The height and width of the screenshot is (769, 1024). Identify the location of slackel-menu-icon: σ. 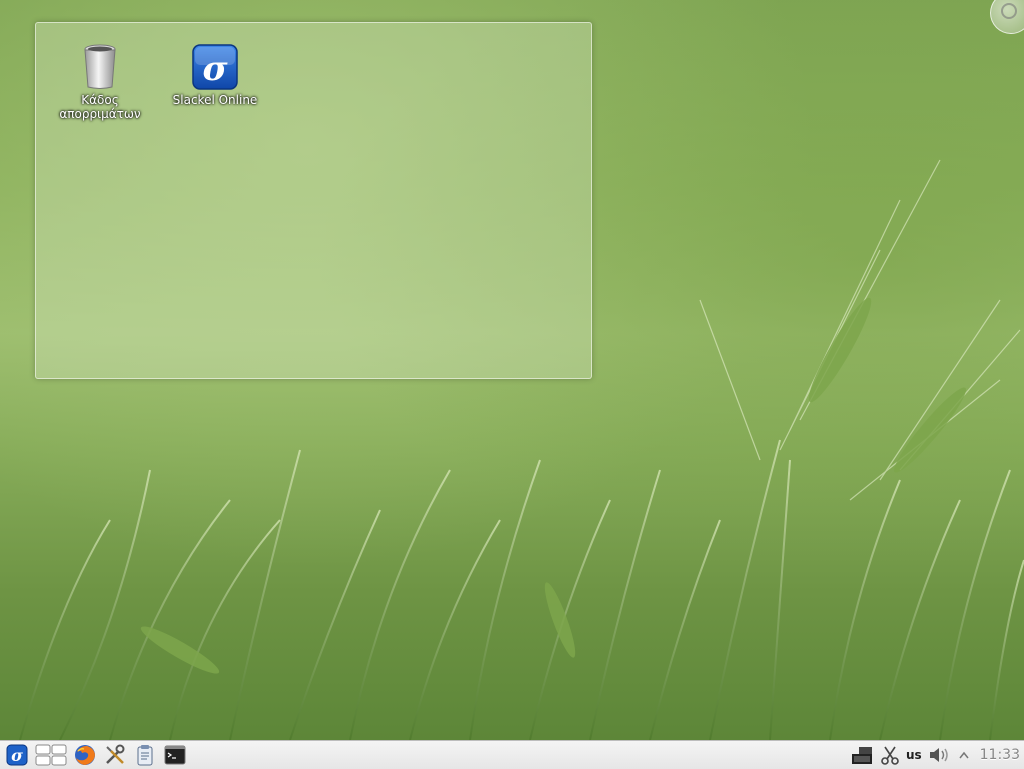
(17, 755).